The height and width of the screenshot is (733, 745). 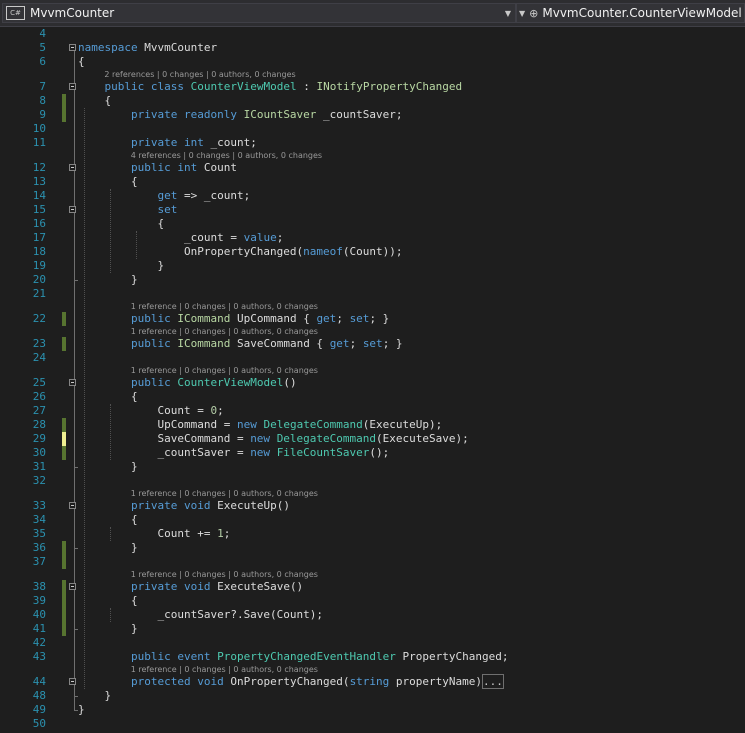 I want to click on code-line: 18 OnPropertyChanged(nameof(Count));, so click(x=372, y=252).